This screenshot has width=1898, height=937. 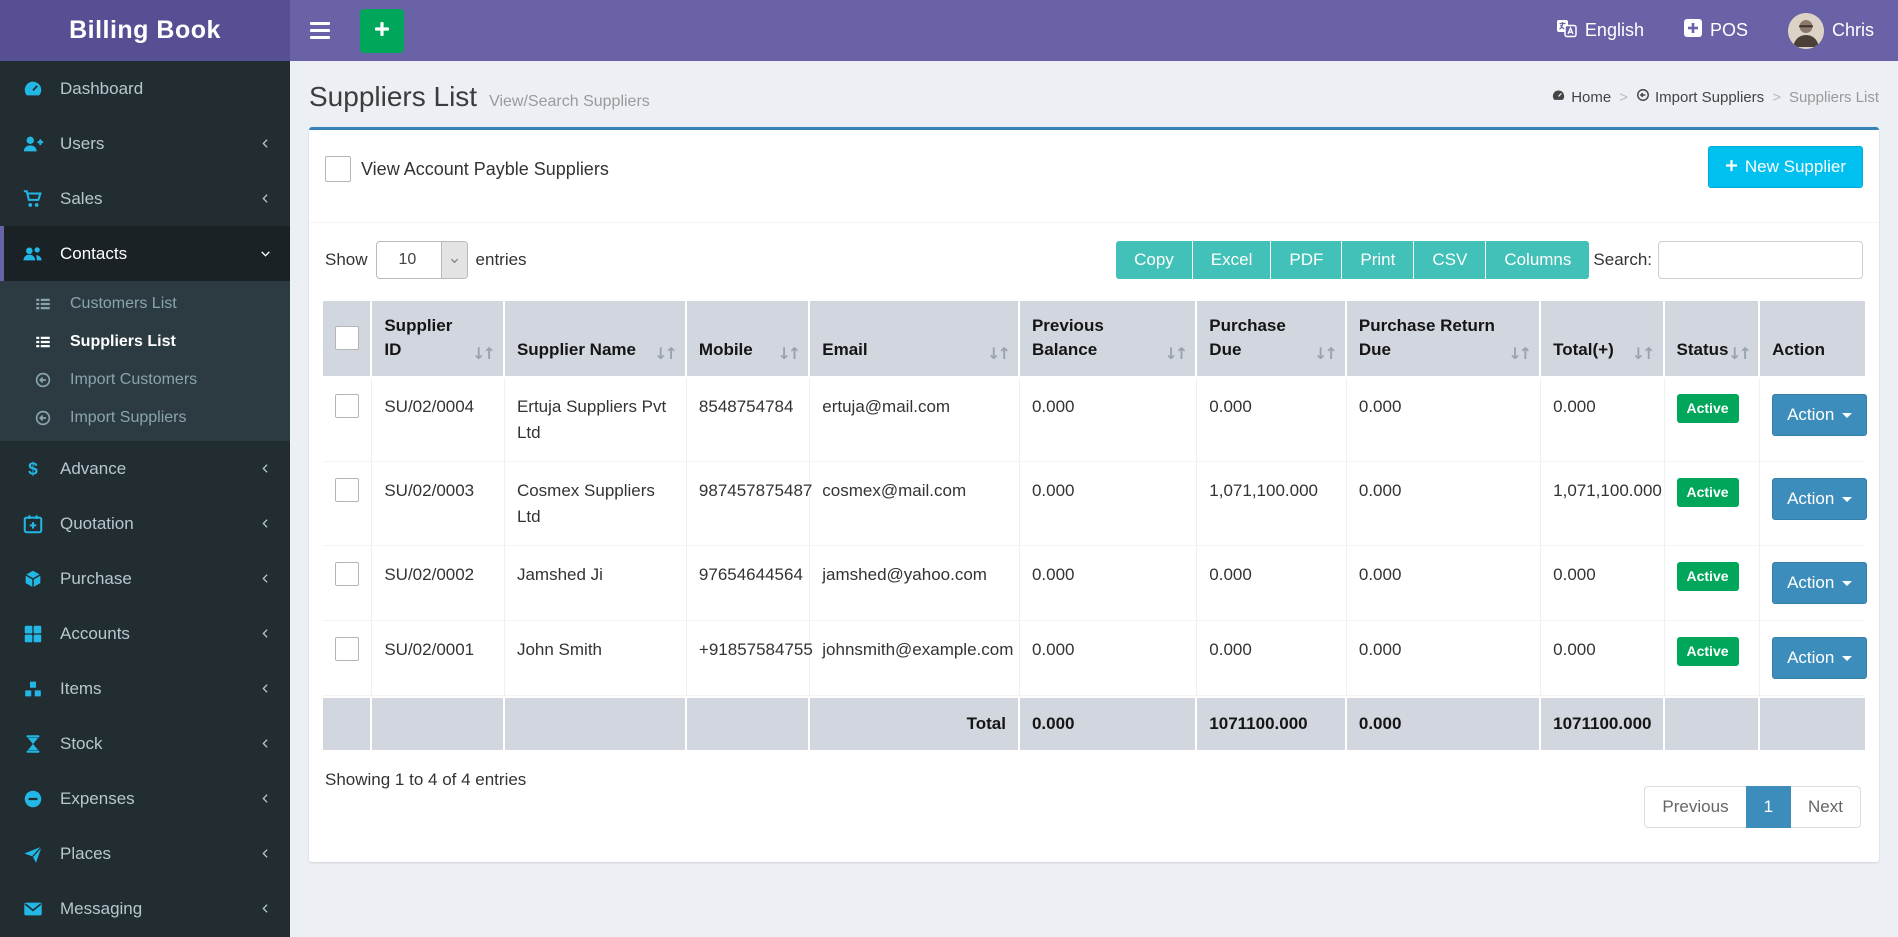 I want to click on pdf-button: PDF, so click(x=1307, y=260).